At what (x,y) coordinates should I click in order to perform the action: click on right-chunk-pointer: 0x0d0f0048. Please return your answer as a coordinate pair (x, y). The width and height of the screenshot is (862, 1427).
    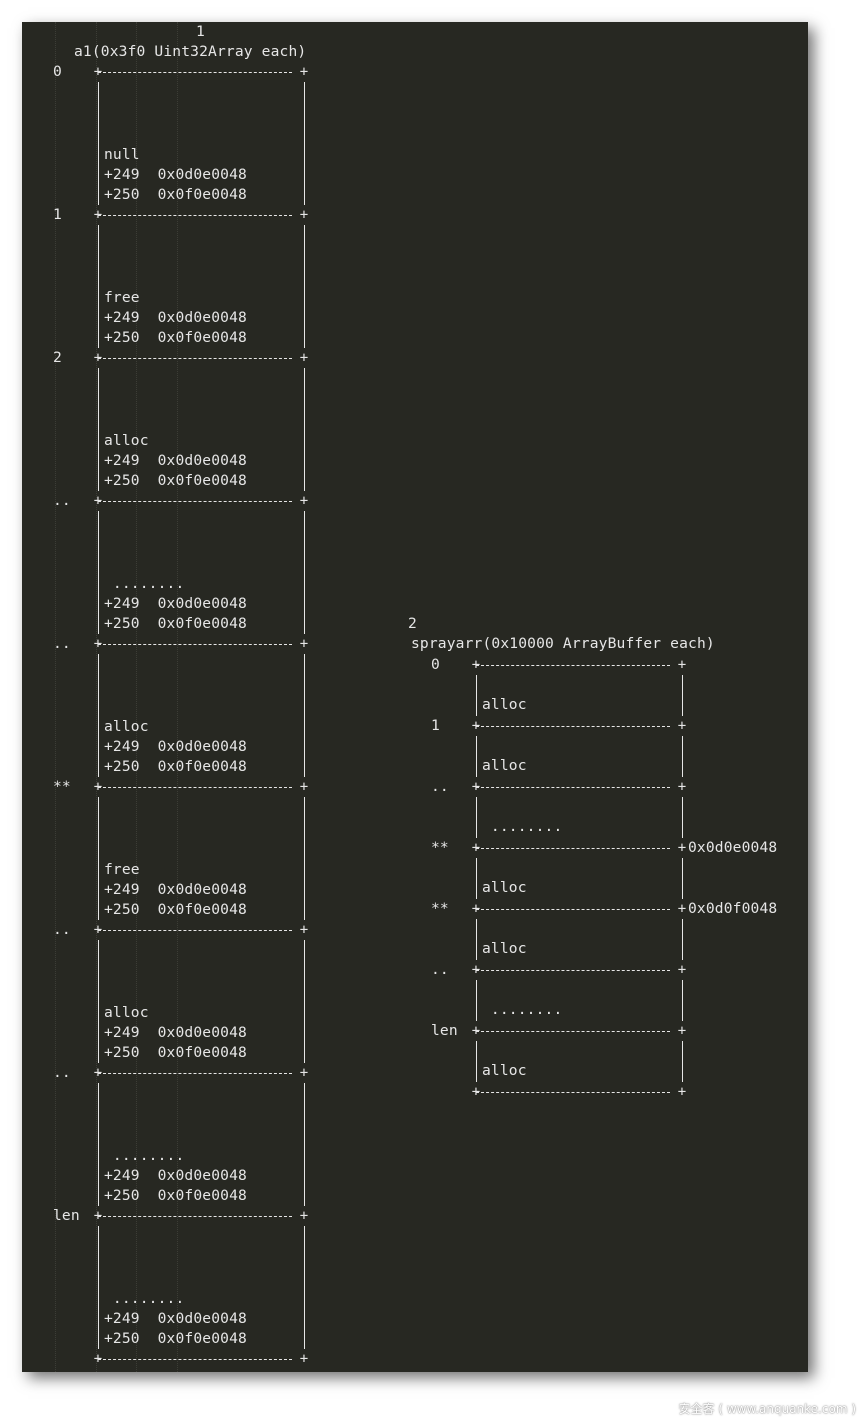
    Looking at the image, I should click on (733, 908).